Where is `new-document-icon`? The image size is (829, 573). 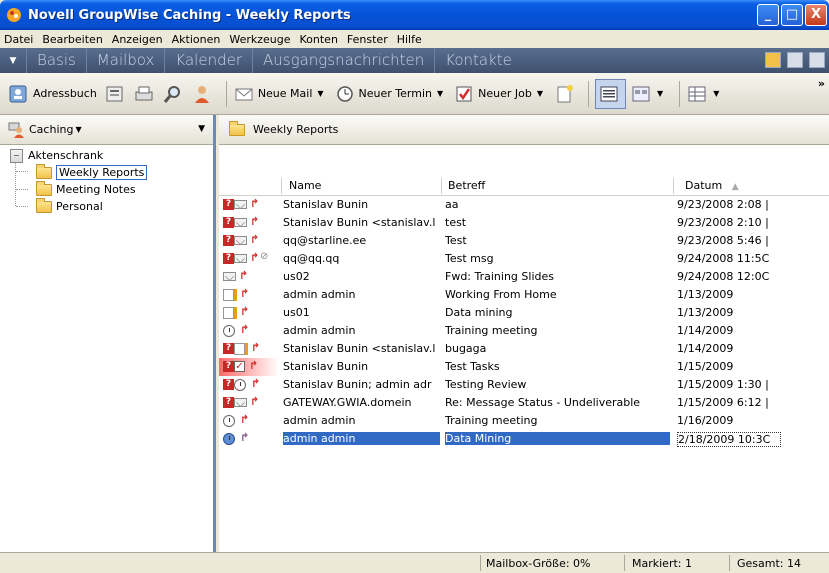 new-document-icon is located at coordinates (564, 94).